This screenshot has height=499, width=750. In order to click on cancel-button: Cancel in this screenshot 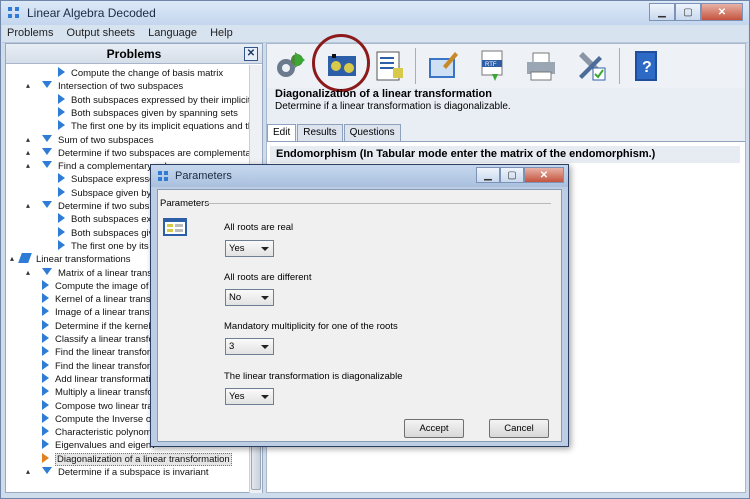, I will do `click(519, 428)`.